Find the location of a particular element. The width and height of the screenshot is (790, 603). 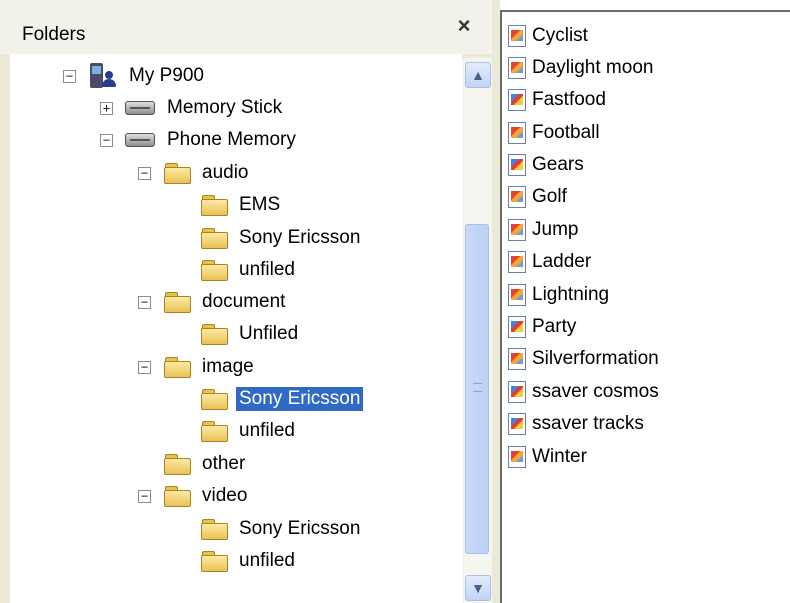

tree-item-audio: − audio is located at coordinates (195, 173).